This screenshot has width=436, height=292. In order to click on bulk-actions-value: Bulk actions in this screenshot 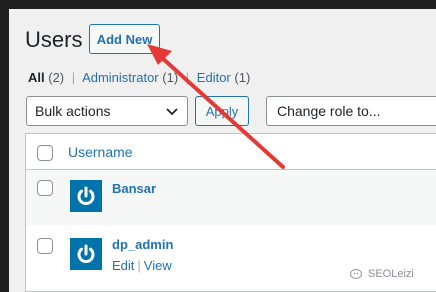, I will do `click(73, 111)`.